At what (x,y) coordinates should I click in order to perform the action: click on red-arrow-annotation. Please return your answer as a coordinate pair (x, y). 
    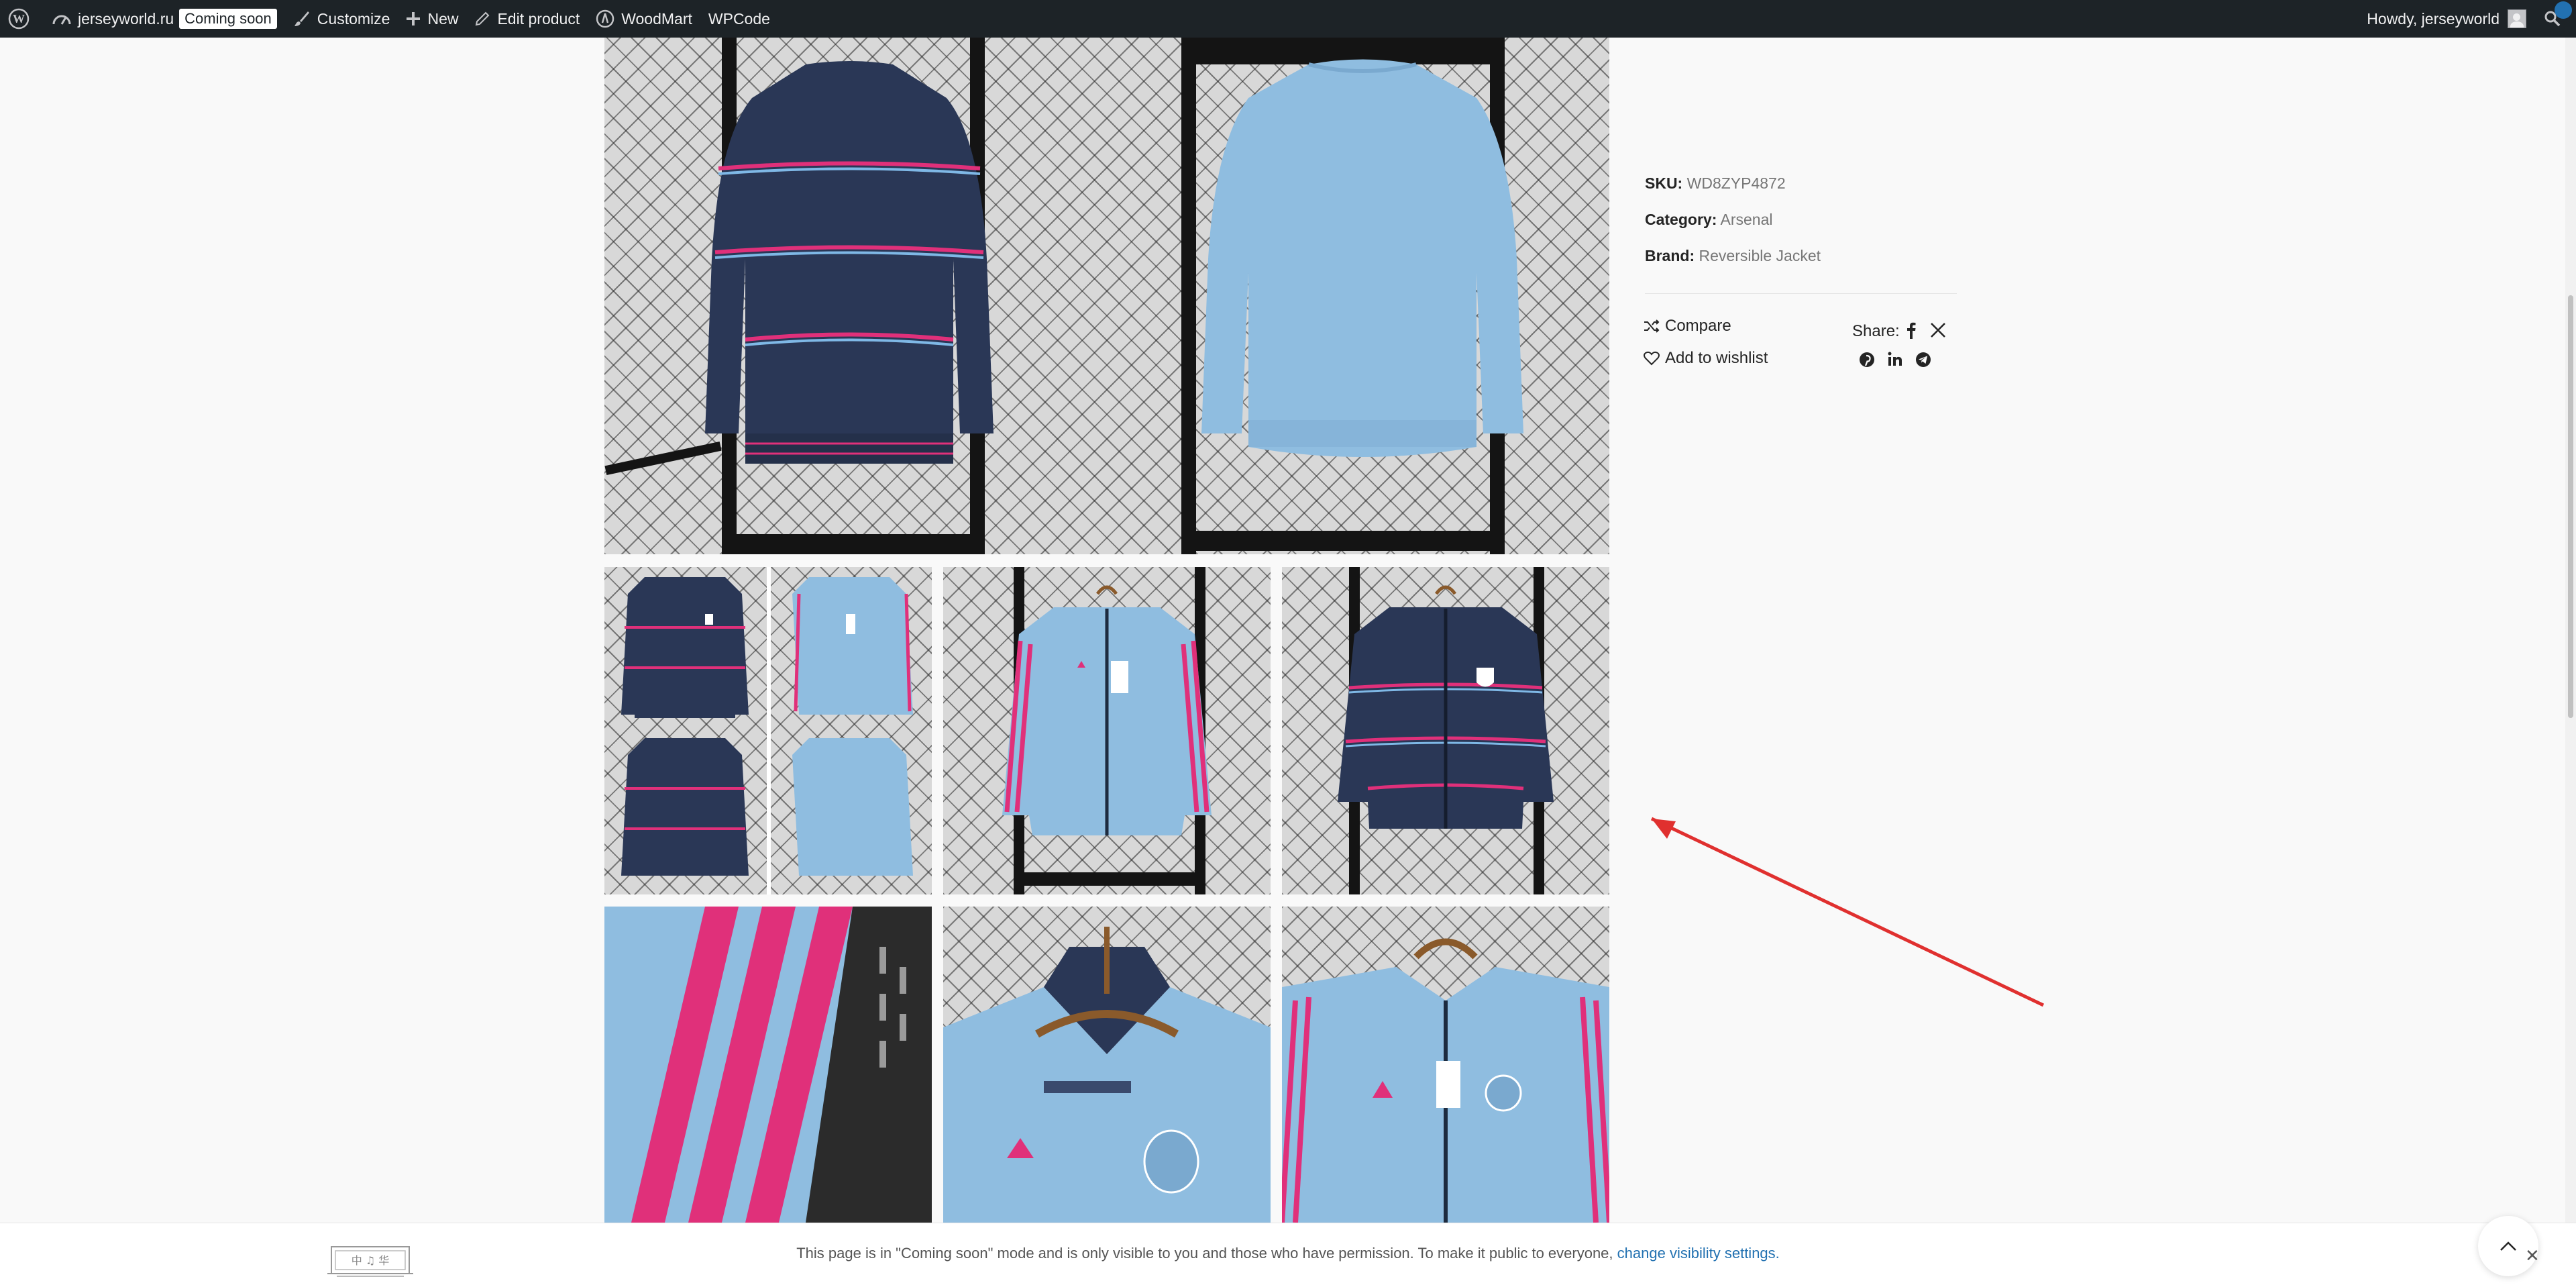
    Looking at the image, I should click on (1847, 912).